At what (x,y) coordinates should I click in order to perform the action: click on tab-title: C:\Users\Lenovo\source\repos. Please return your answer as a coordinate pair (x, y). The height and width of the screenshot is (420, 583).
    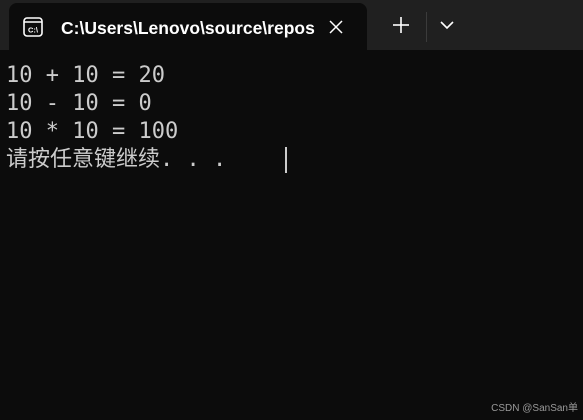
    Looking at the image, I should click on (188, 28).